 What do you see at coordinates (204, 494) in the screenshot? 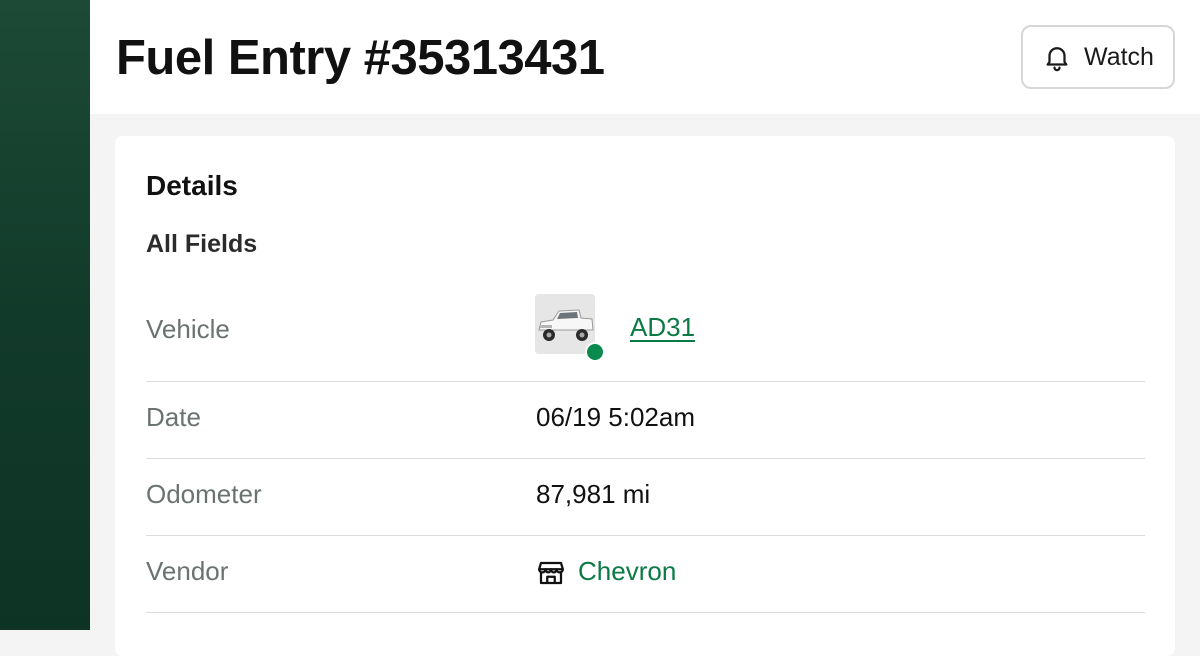
I see `odometer-label: Odometer` at bounding box center [204, 494].